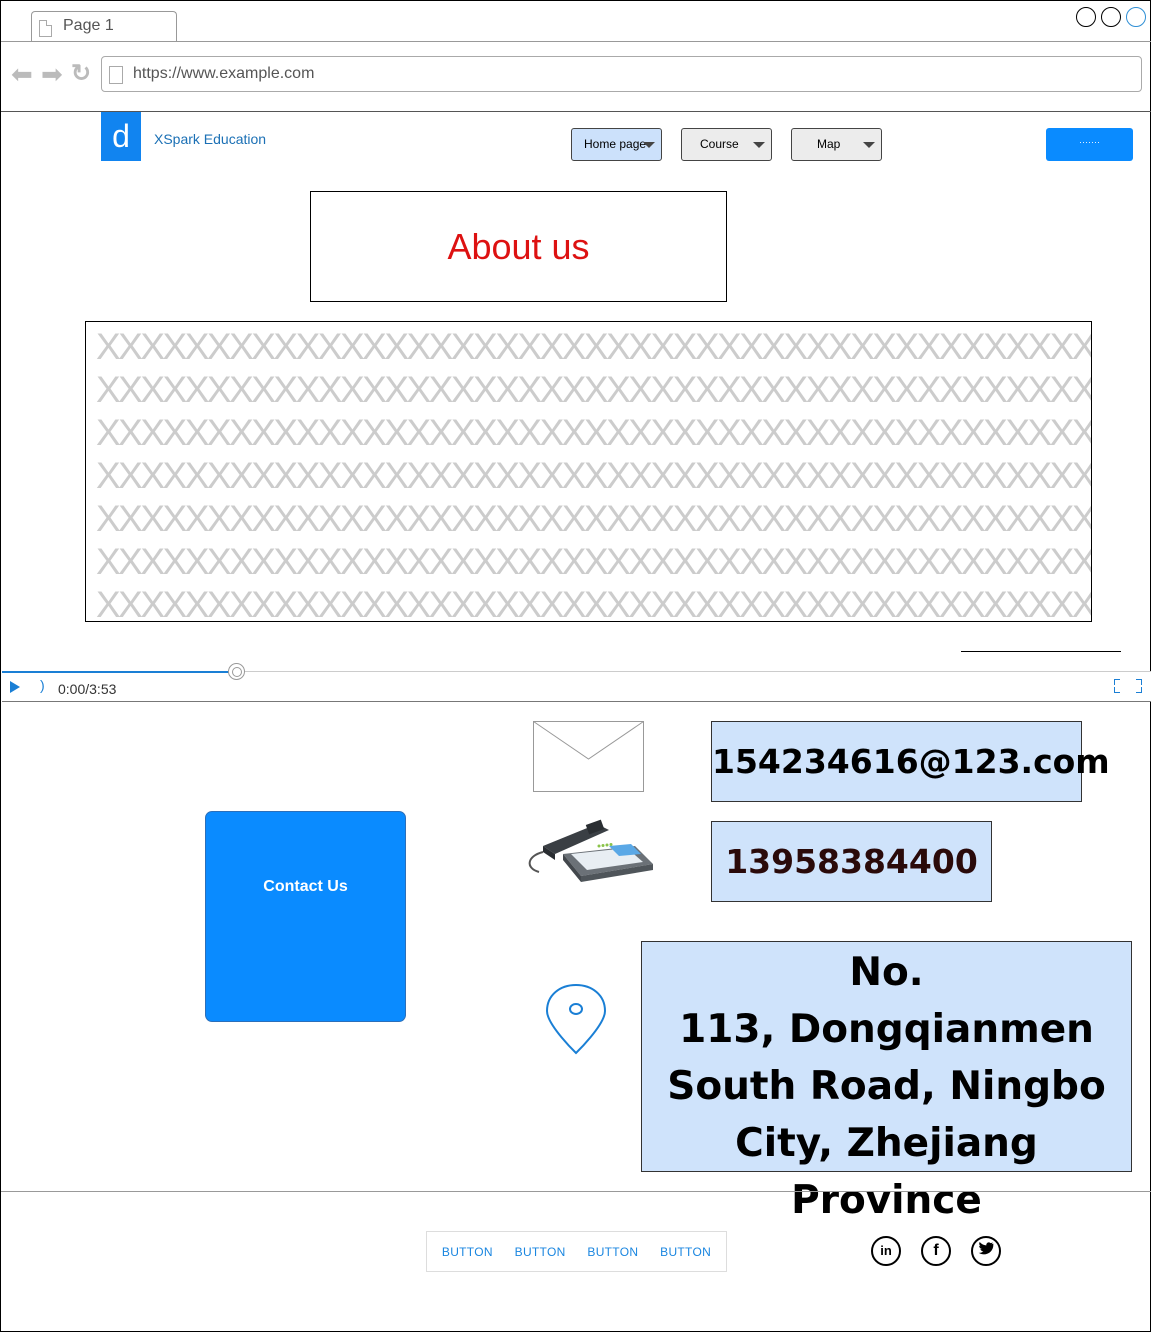  What do you see at coordinates (886, 1251) in the screenshot?
I see `linkedin-icon: in` at bounding box center [886, 1251].